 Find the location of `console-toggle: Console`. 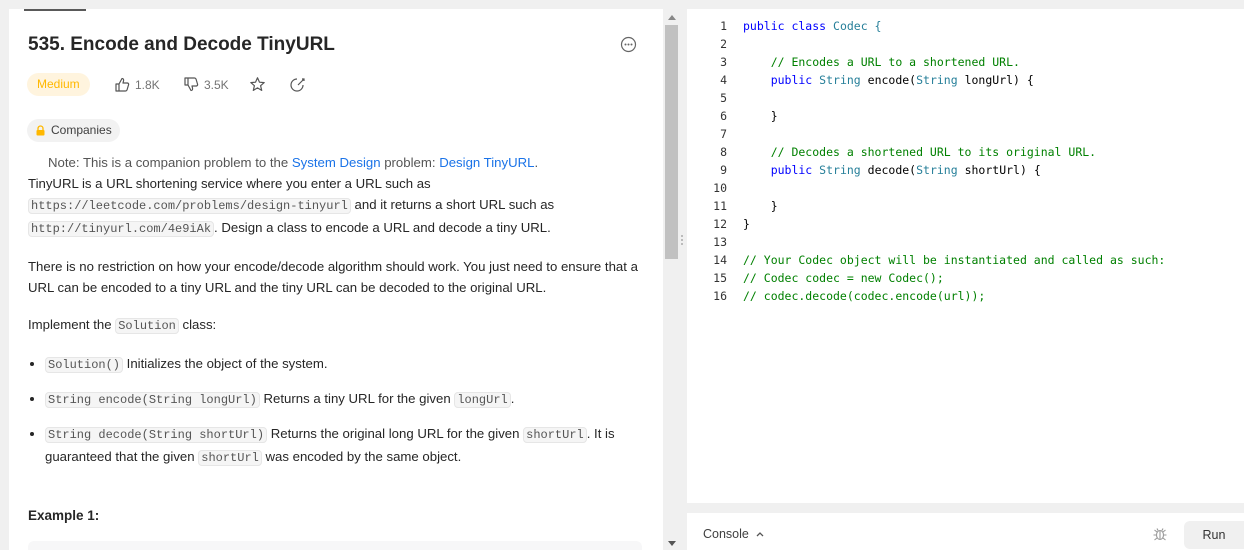

console-toggle: Console is located at coordinates (734, 534).